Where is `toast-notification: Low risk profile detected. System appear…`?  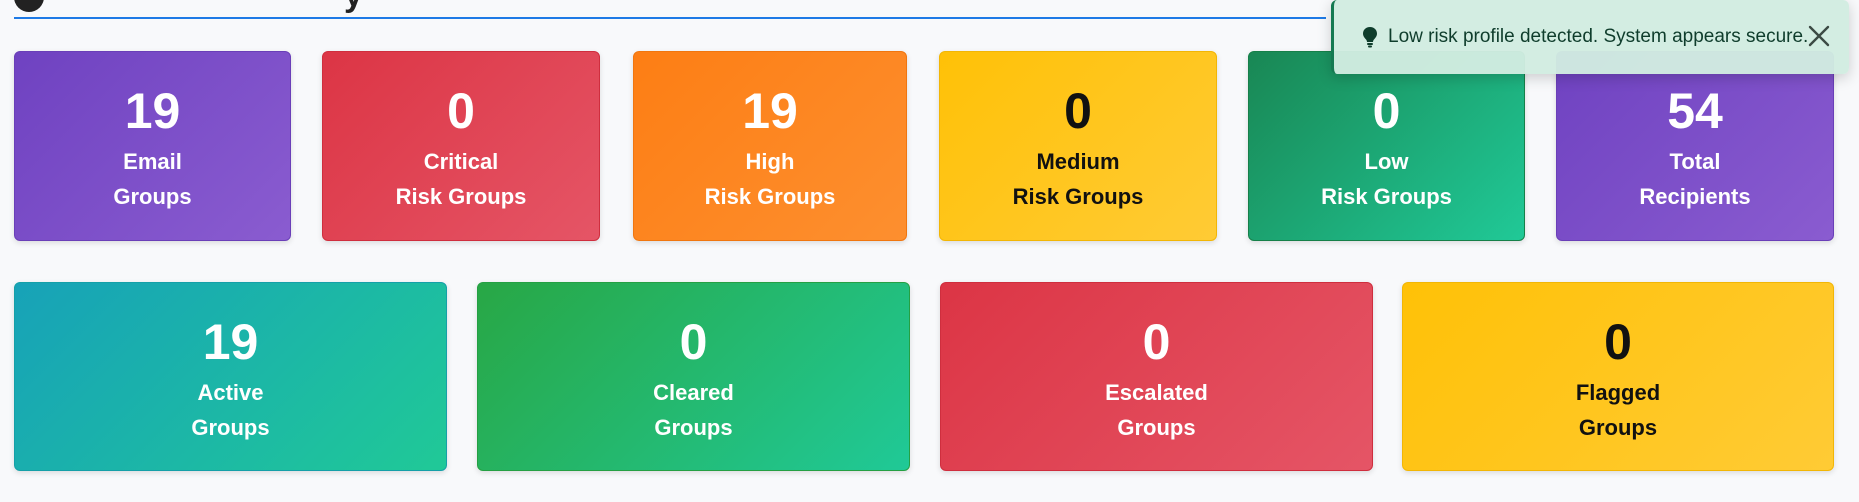
toast-notification: Low risk profile detected. System appear… is located at coordinates (1590, 37).